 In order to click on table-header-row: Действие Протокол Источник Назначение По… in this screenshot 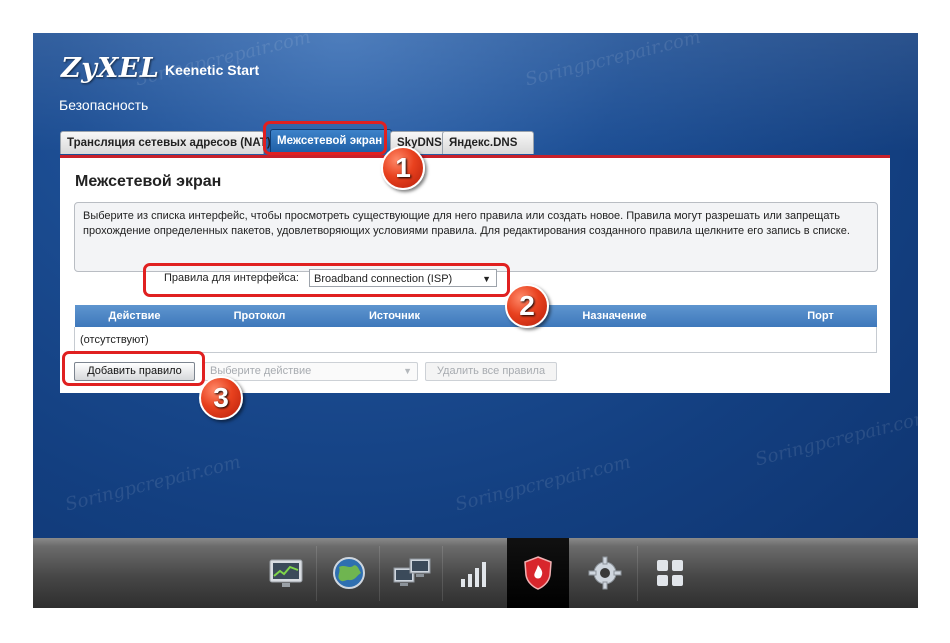, I will do `click(475, 316)`.